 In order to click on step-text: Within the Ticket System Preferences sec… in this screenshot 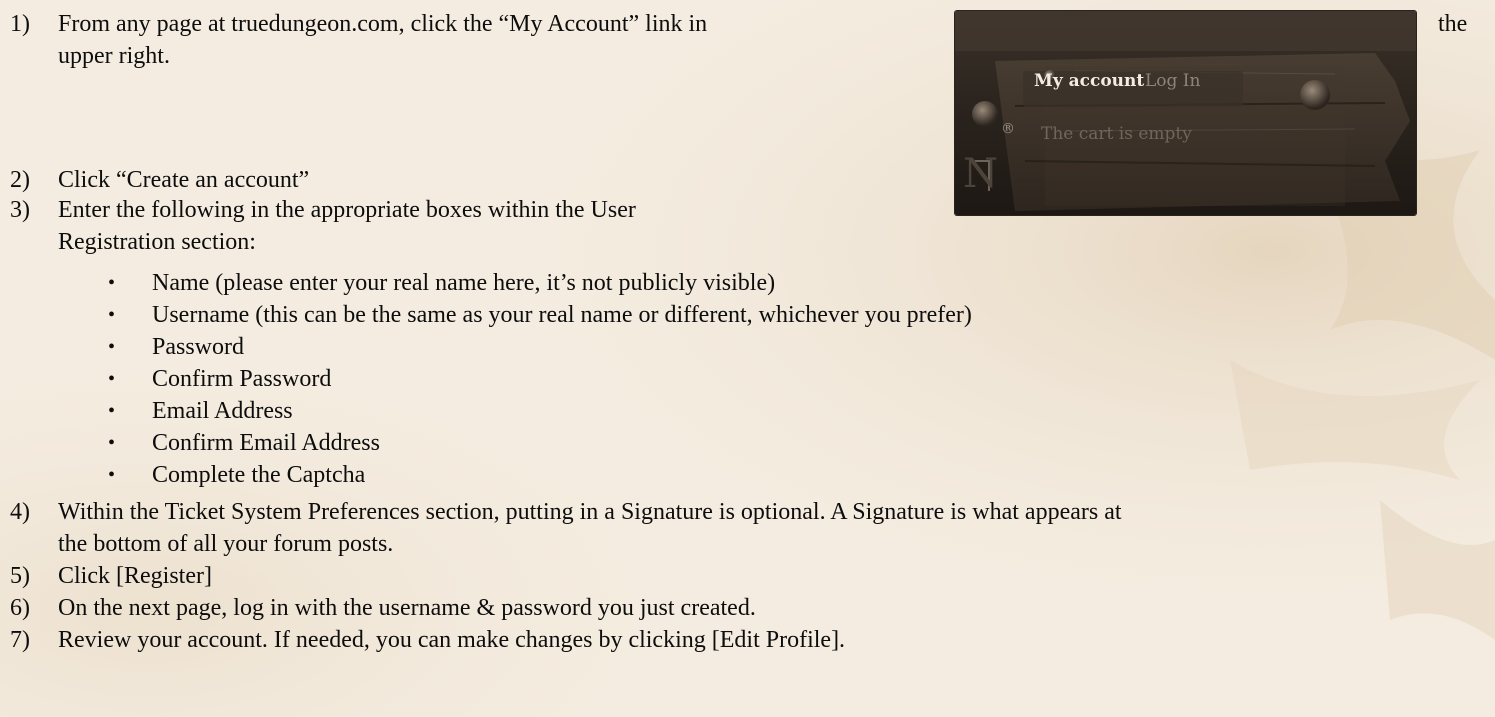, I will do `click(590, 512)`.